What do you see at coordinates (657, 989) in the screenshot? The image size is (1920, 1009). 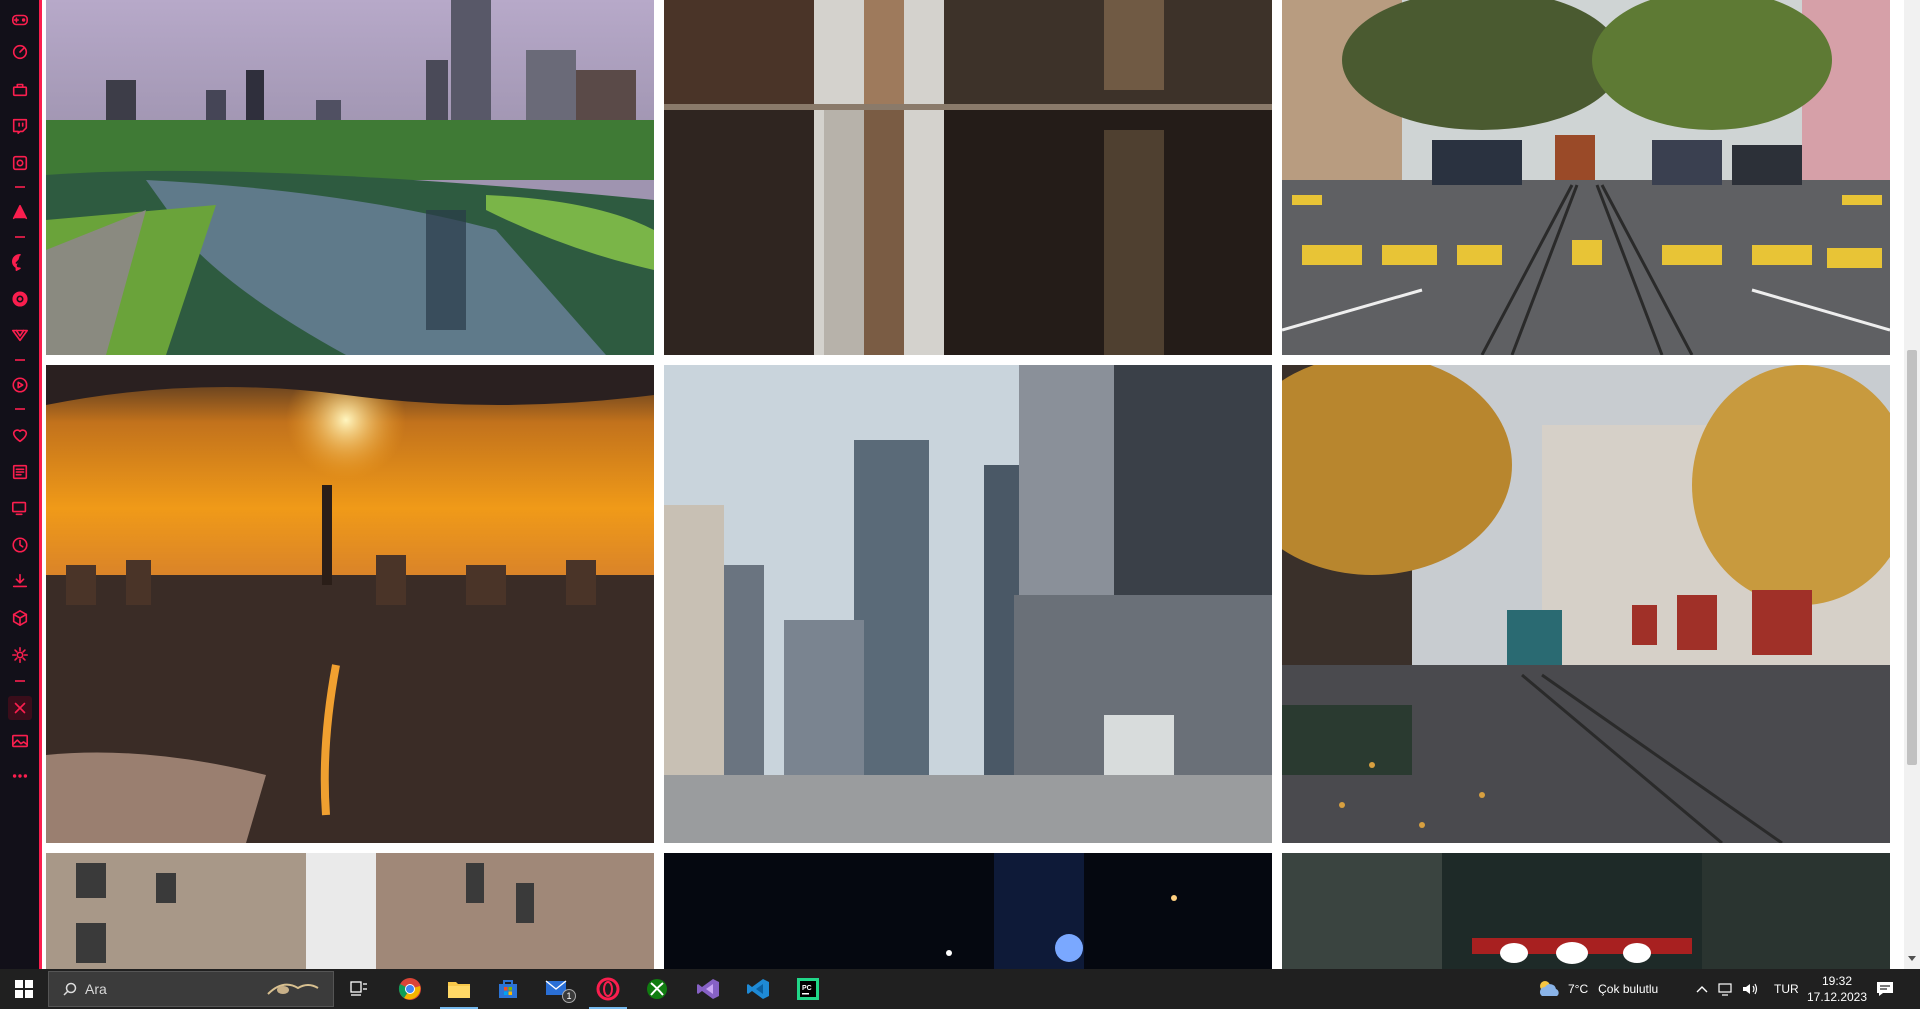 I see `xbox-icon` at bounding box center [657, 989].